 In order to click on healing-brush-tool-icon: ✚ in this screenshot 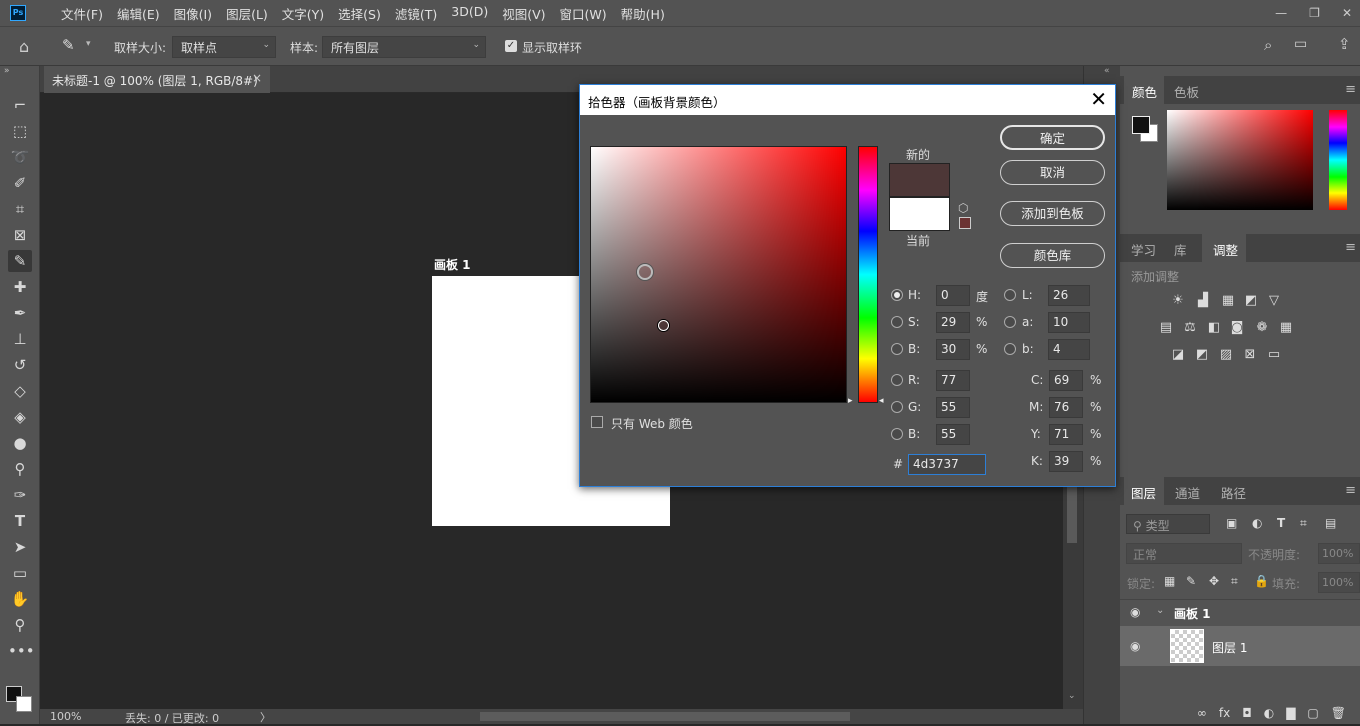, I will do `click(20, 287)`.